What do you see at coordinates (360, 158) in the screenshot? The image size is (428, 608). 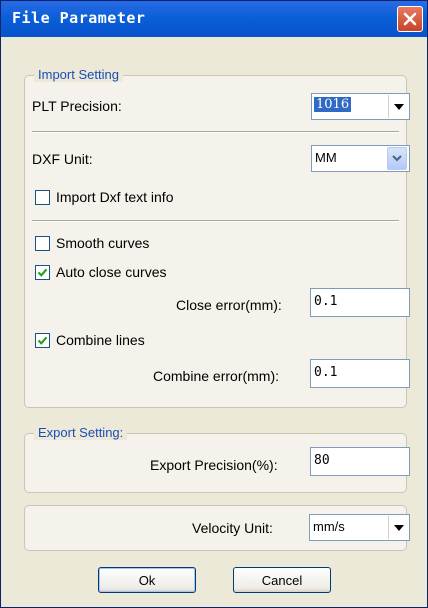 I see `dxf-unit-combo: MM` at bounding box center [360, 158].